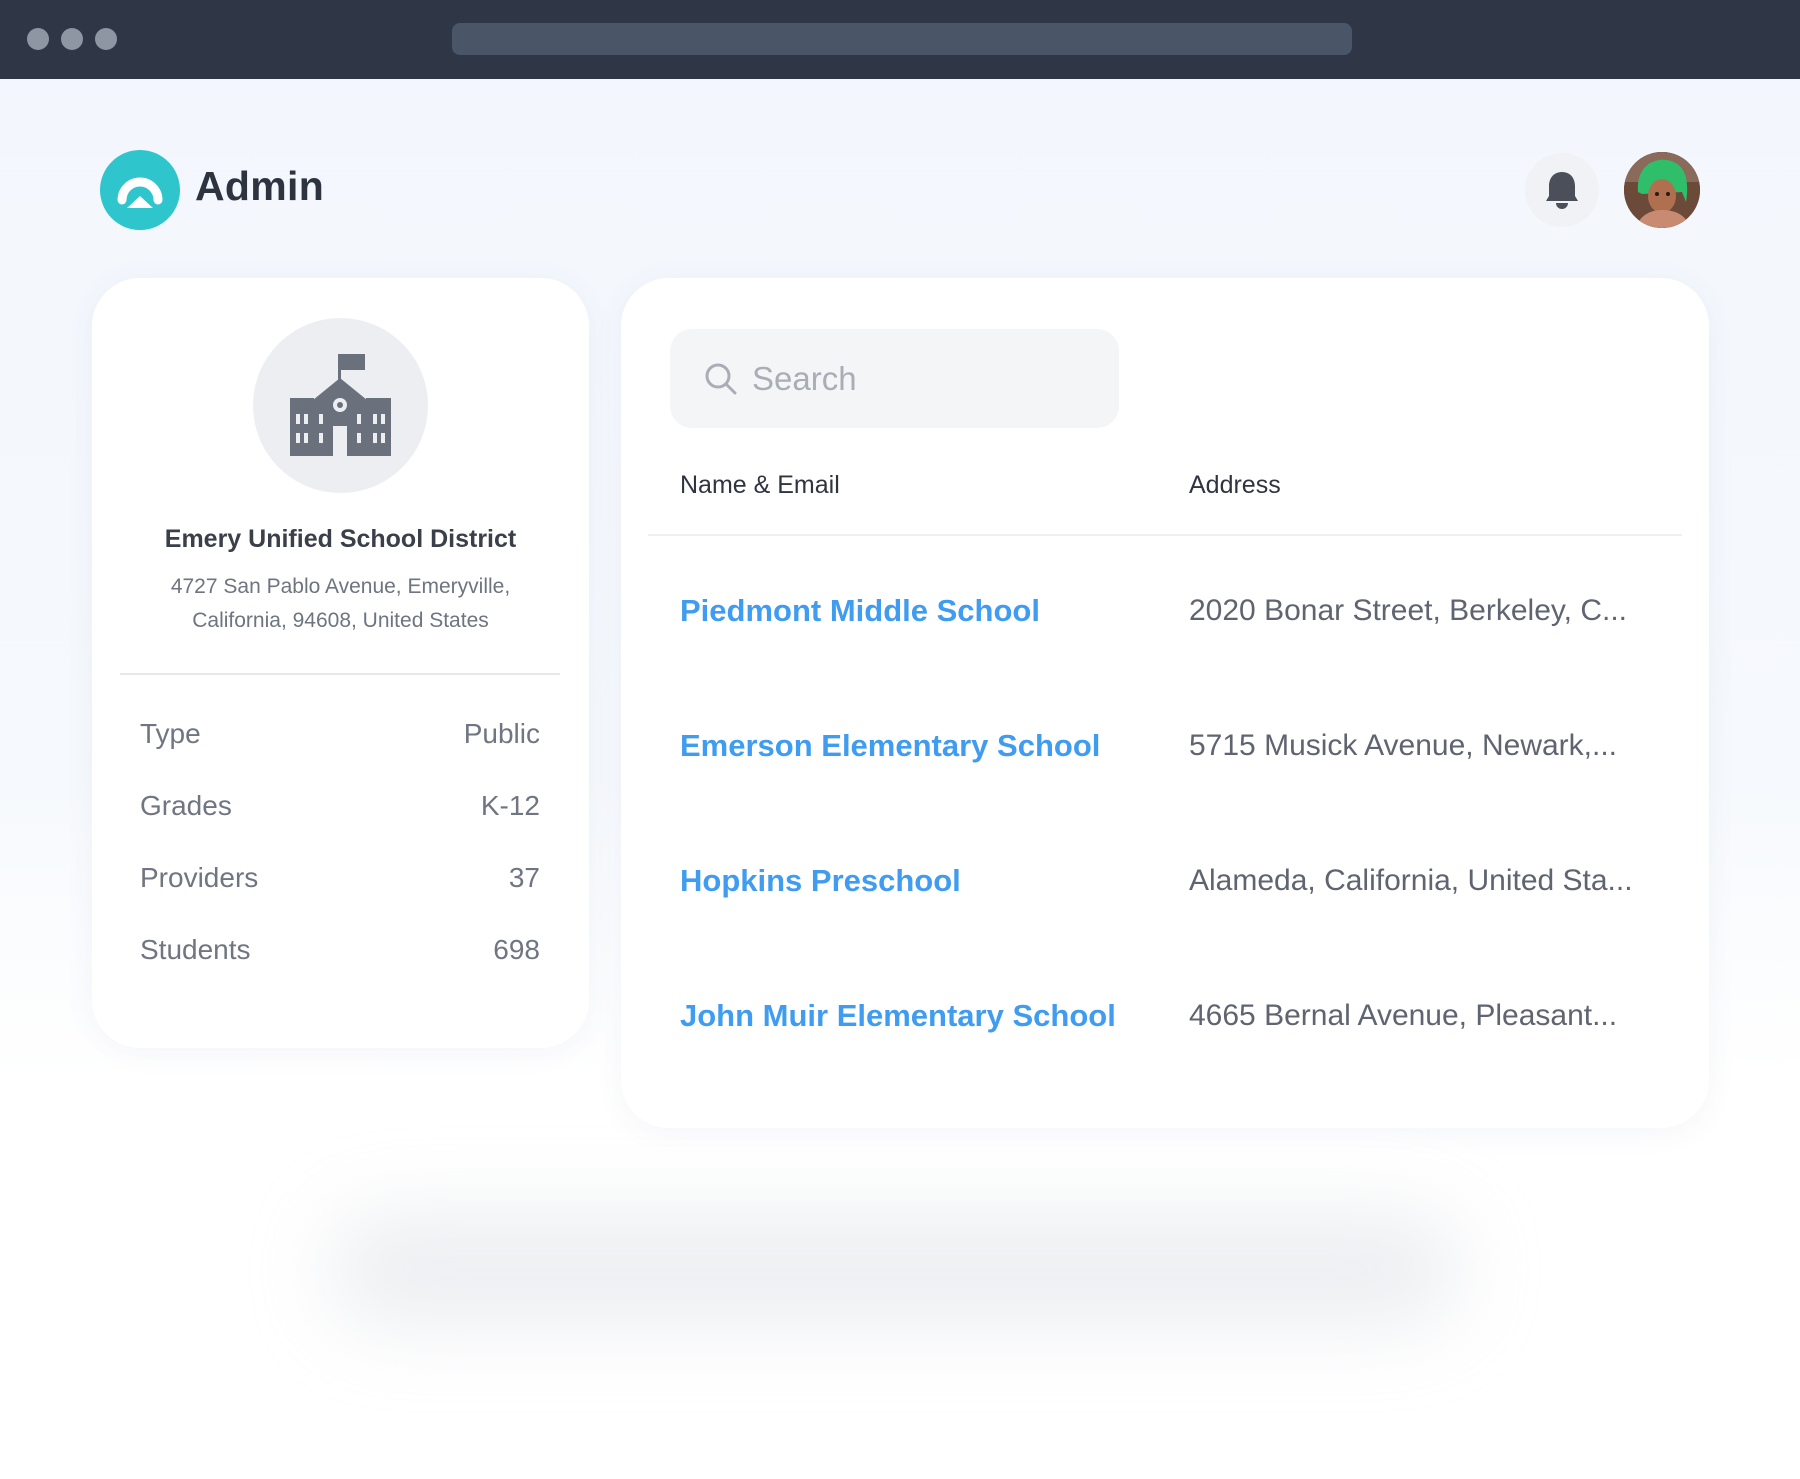 The image size is (1800, 1479). Describe the element at coordinates (340, 405) in the screenshot. I see `school-building-icon` at that location.